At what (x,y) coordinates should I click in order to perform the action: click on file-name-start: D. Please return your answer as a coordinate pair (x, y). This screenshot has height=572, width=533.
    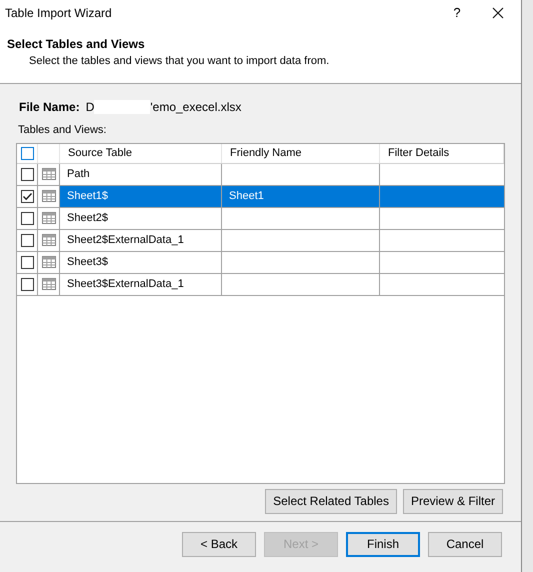
    Looking at the image, I should click on (90, 107).